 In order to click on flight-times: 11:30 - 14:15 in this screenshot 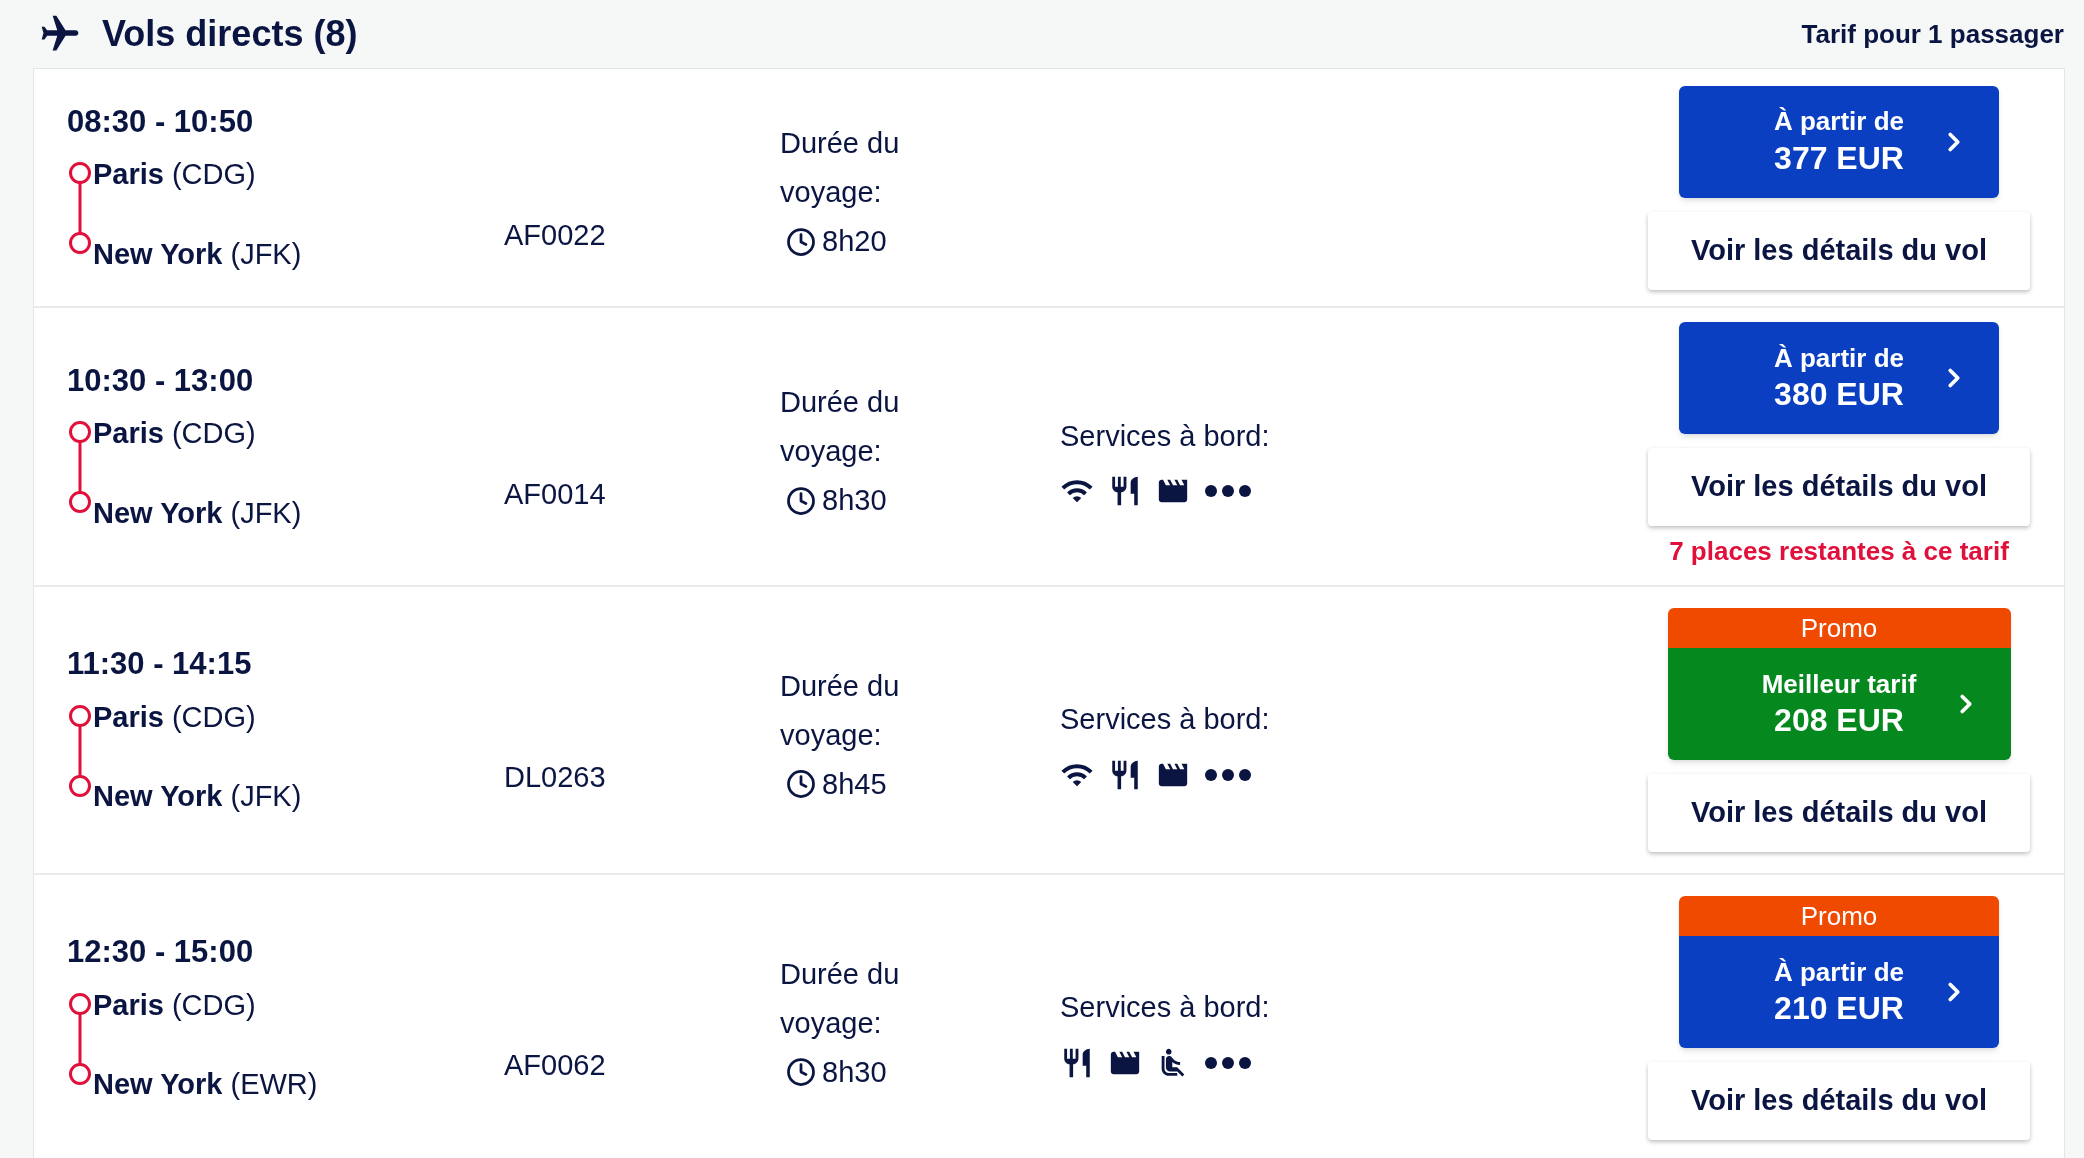, I will do `click(160, 664)`.